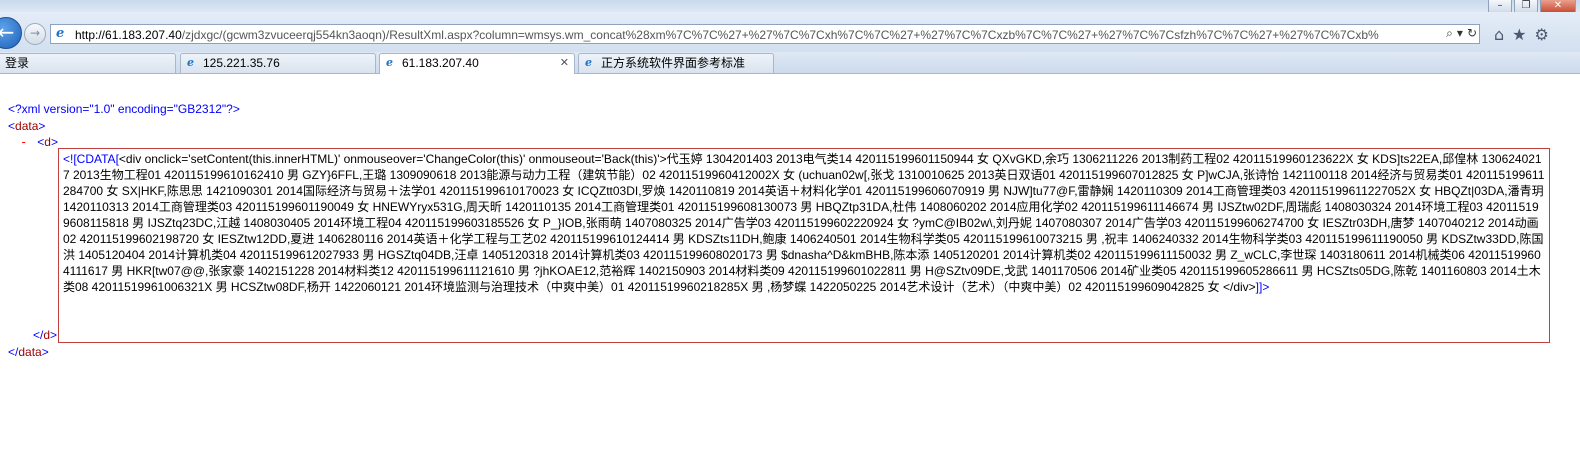 Image resolution: width=1580 pixels, height=472 pixels. I want to click on address-bar-actions: ⌕ ▾ ↻, so click(1461, 33).